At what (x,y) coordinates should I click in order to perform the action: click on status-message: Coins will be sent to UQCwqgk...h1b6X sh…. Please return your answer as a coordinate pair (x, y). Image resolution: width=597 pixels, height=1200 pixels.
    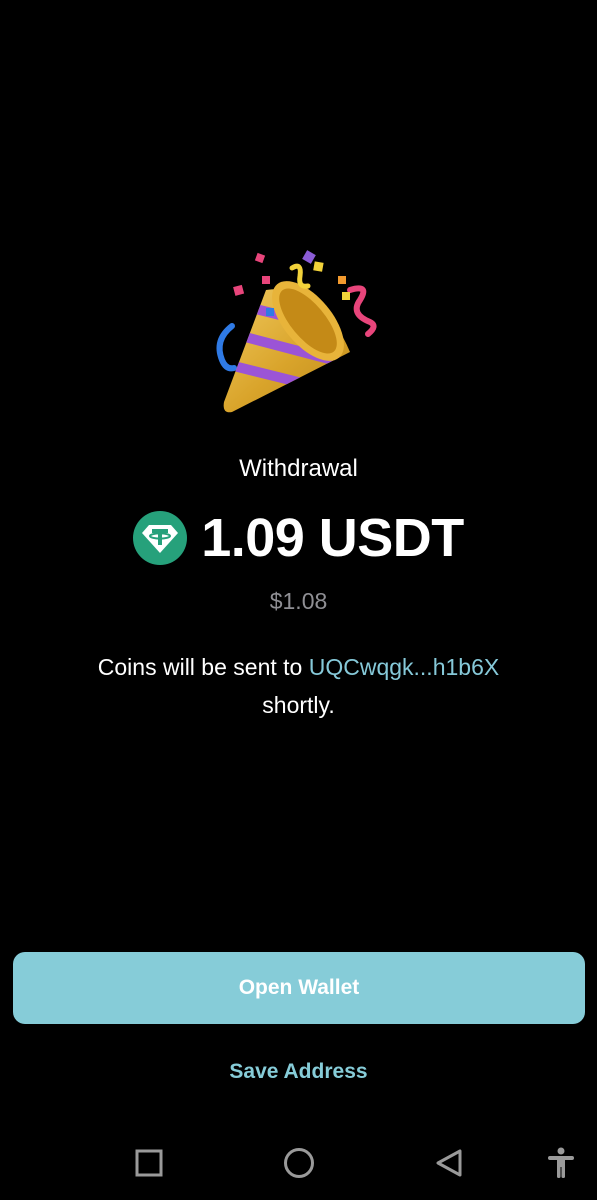
    Looking at the image, I should click on (298, 686).